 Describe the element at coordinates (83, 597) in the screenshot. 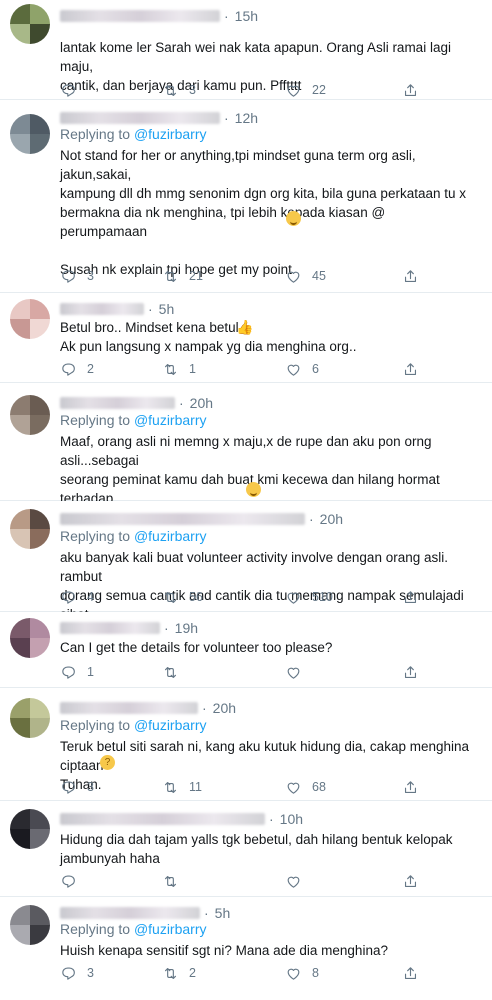

I see `reply-button: 4` at that location.